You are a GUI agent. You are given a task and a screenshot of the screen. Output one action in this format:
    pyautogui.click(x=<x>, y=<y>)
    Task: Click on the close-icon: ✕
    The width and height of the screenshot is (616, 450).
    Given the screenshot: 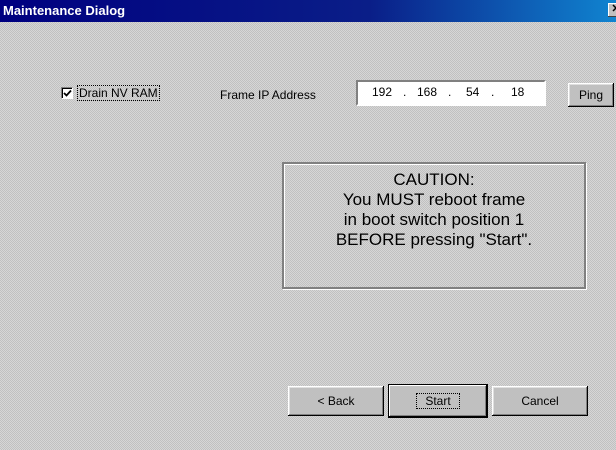 What is the action you would take?
    pyautogui.click(x=613, y=9)
    